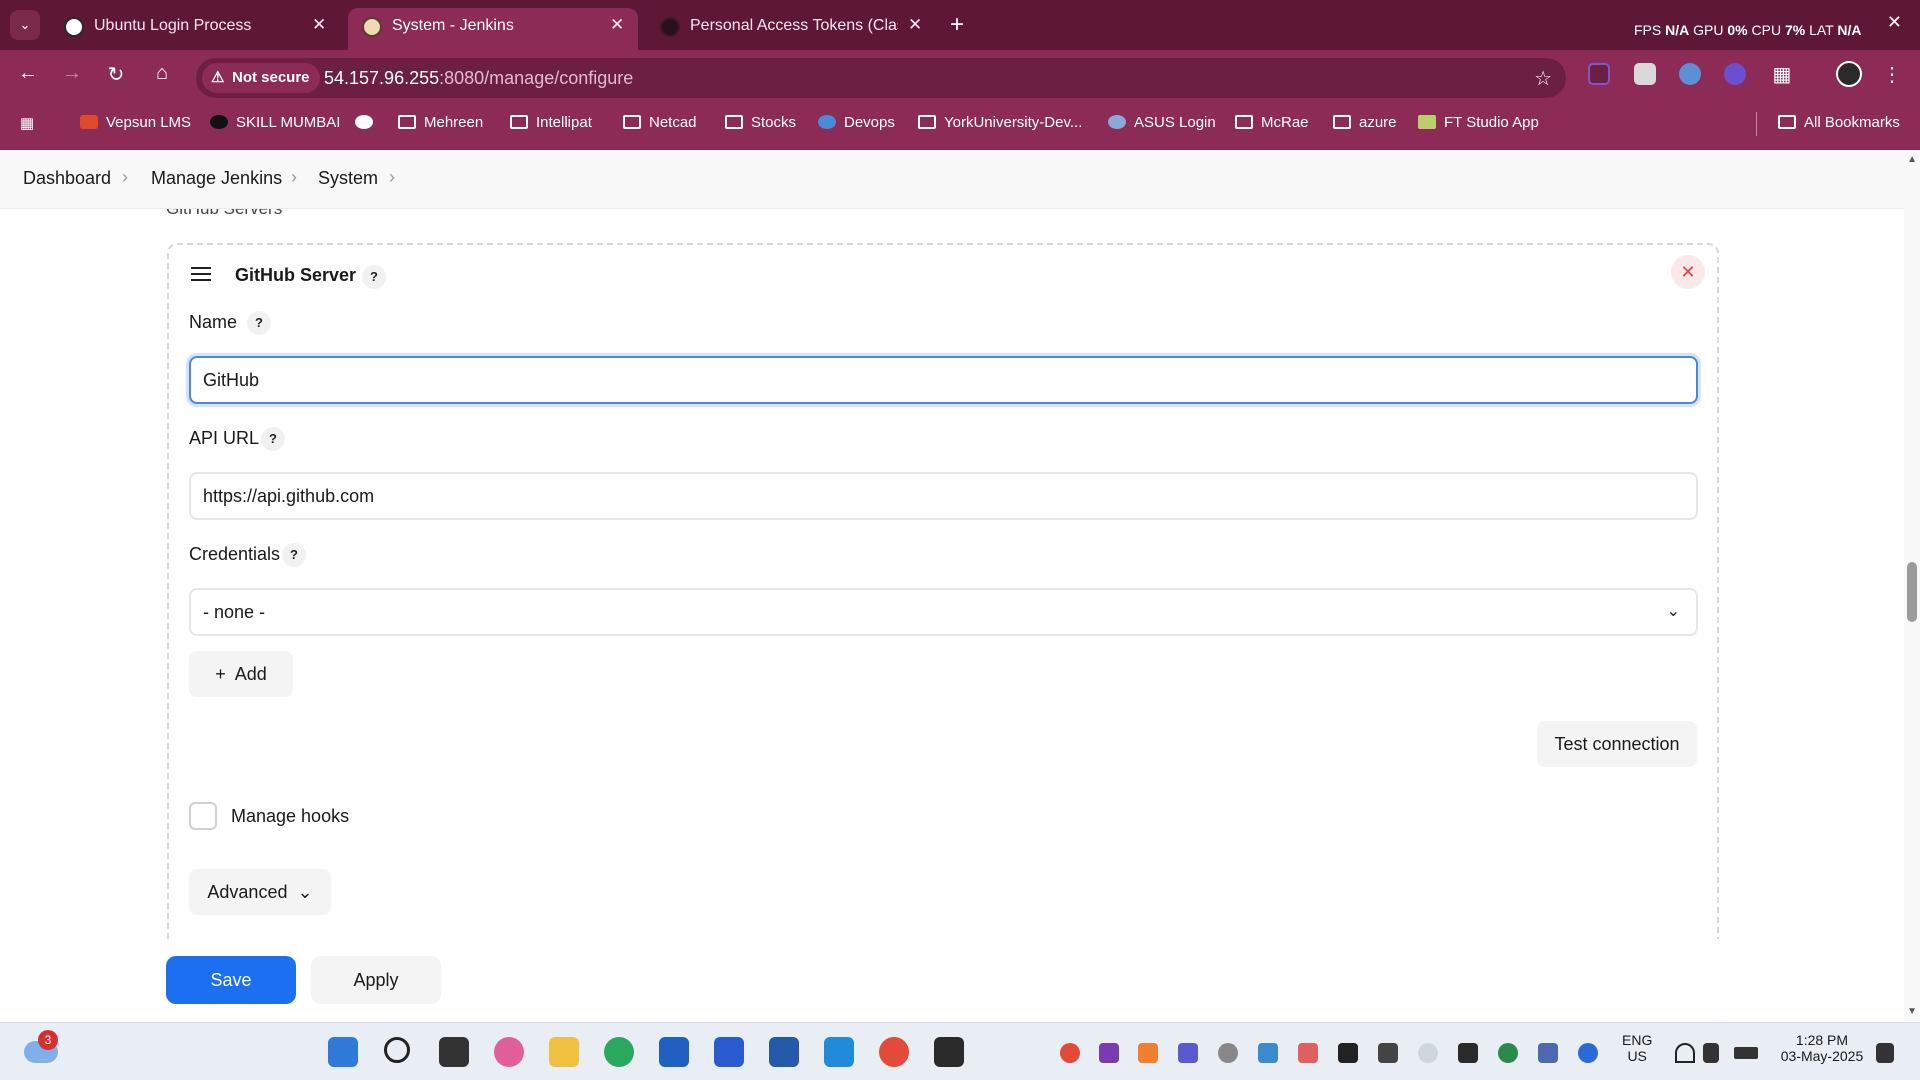 The height and width of the screenshot is (1080, 1920). I want to click on manage-hooks-checkbox, so click(203, 816).